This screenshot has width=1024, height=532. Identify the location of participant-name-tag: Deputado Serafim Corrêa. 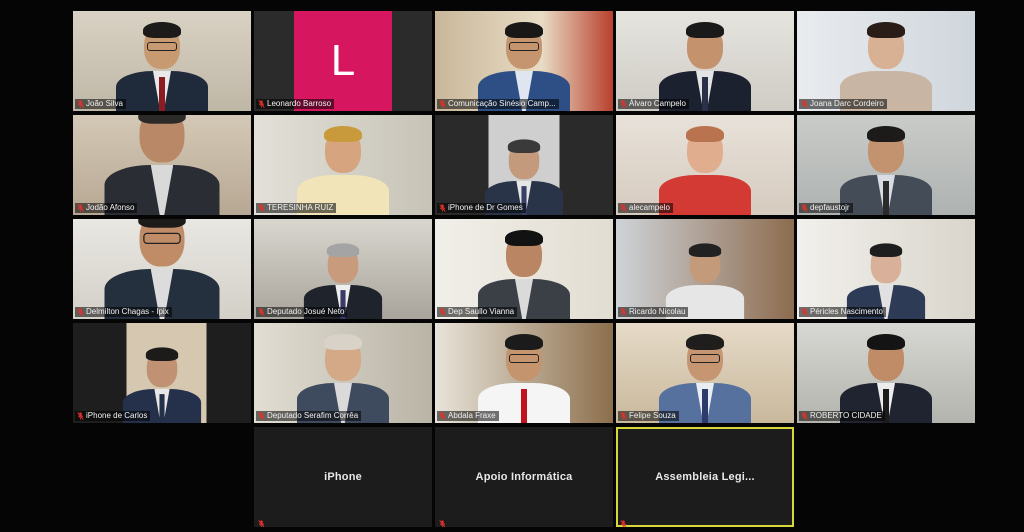
(309, 416).